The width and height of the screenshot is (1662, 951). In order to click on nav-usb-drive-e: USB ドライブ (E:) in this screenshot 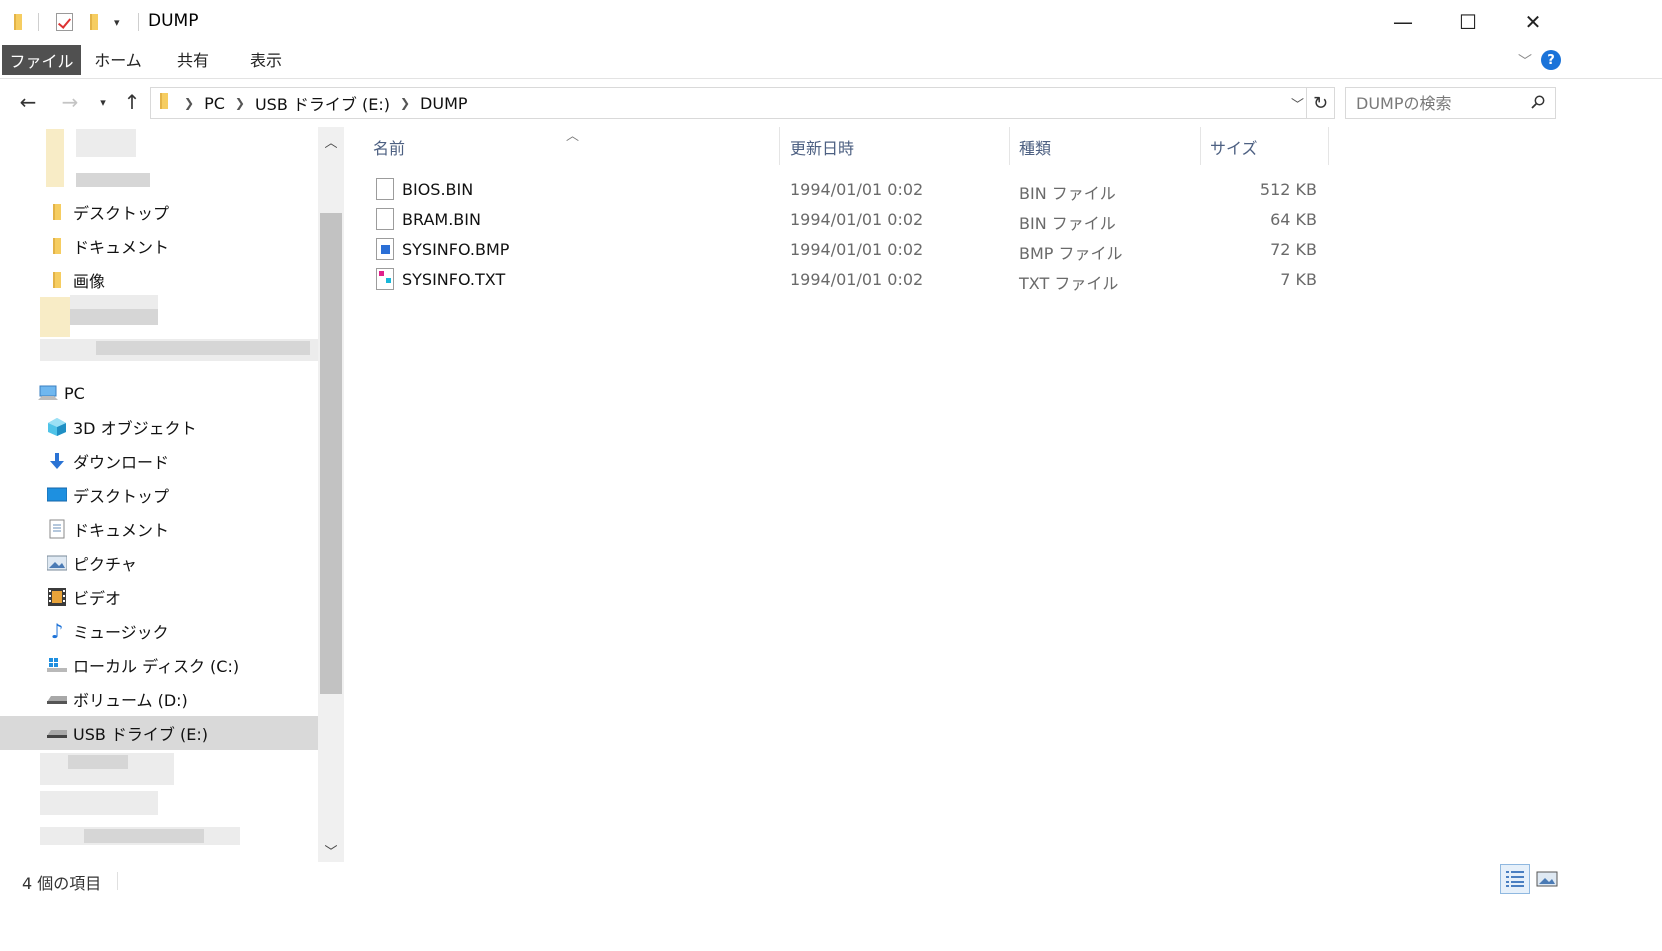, I will do `click(159, 733)`.